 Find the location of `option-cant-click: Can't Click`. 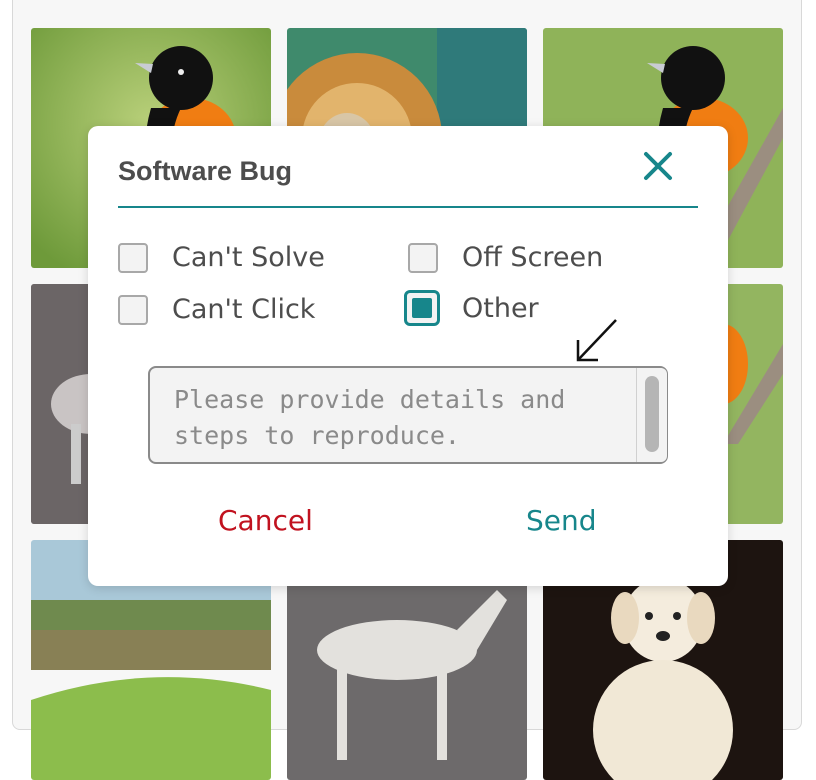

option-cant-click: Can't Click is located at coordinates (216, 309).